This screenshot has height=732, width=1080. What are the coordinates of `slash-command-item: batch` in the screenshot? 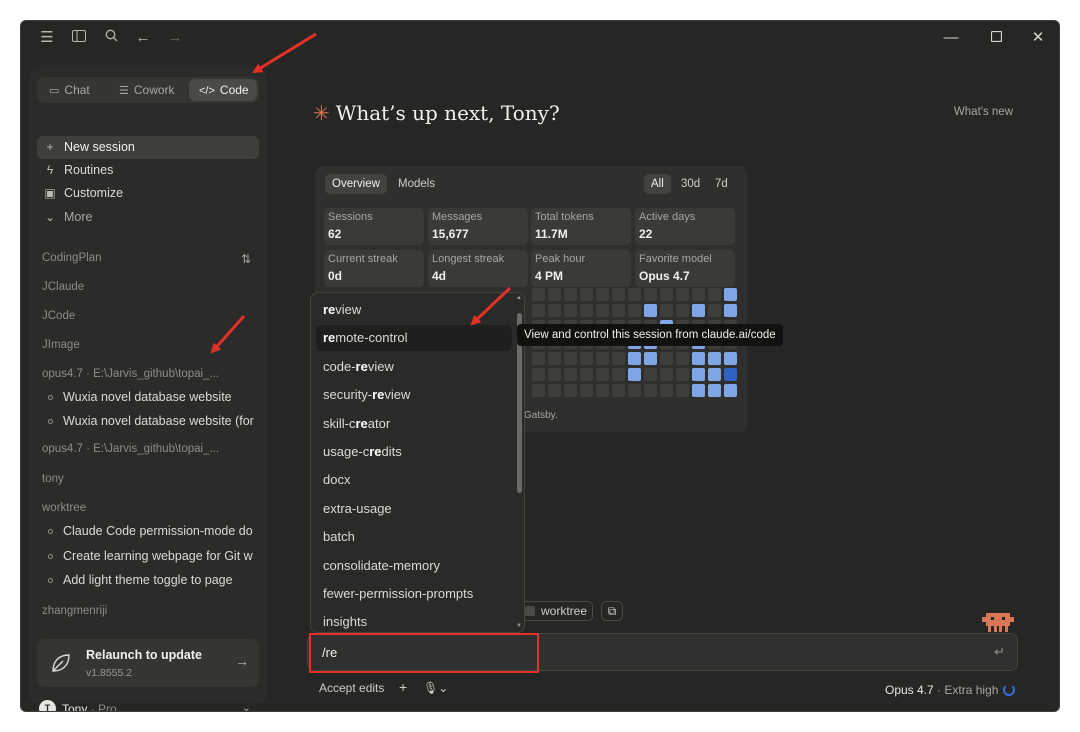 It's located at (414, 537).